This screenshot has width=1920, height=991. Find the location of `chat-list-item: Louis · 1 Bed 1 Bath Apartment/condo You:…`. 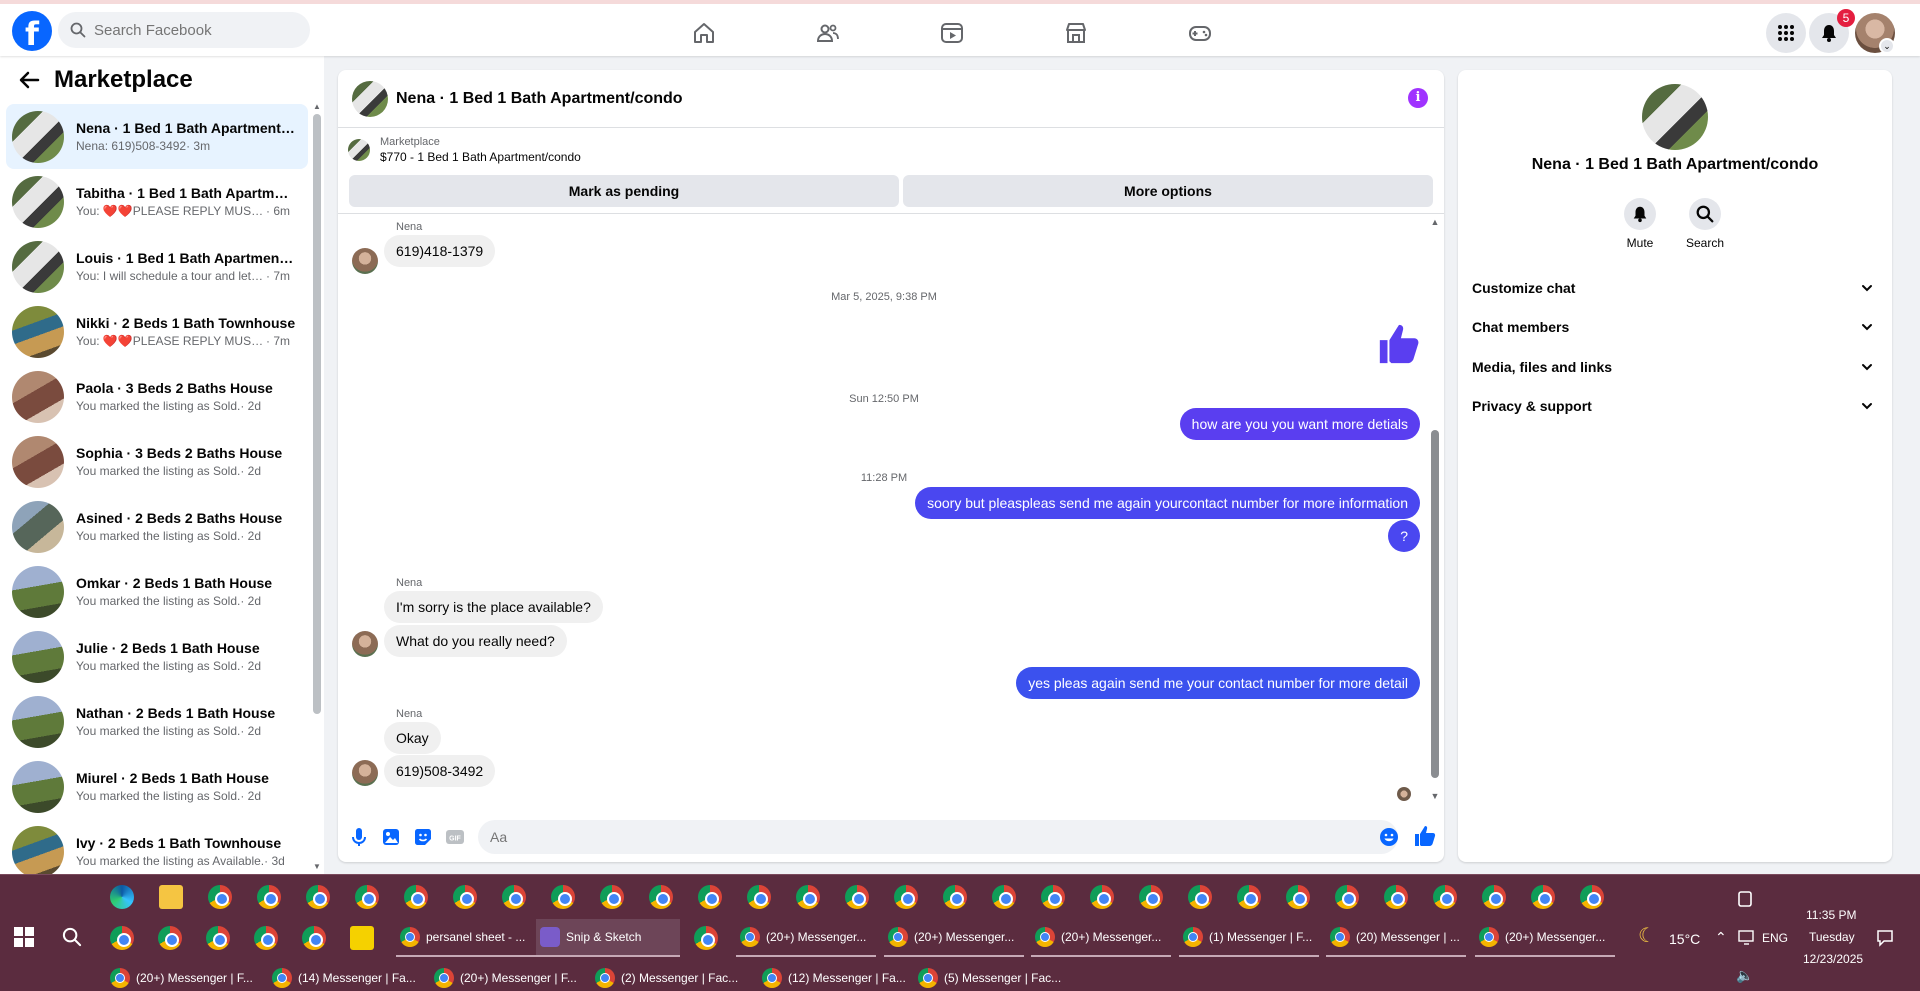

chat-list-item: Louis · 1 Bed 1 Bath Apartment/condo You:… is located at coordinates (157, 266).